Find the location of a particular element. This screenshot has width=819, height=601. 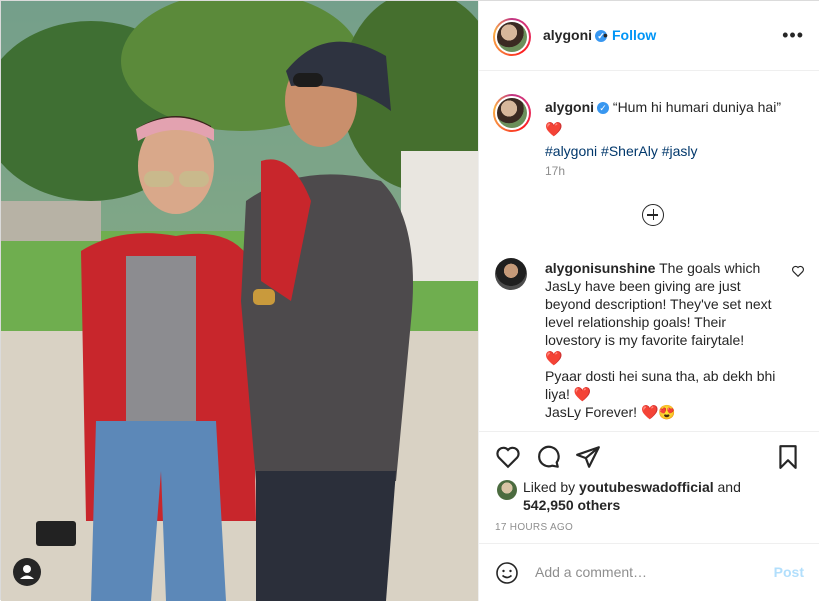

comment-input is located at coordinates (645, 572).